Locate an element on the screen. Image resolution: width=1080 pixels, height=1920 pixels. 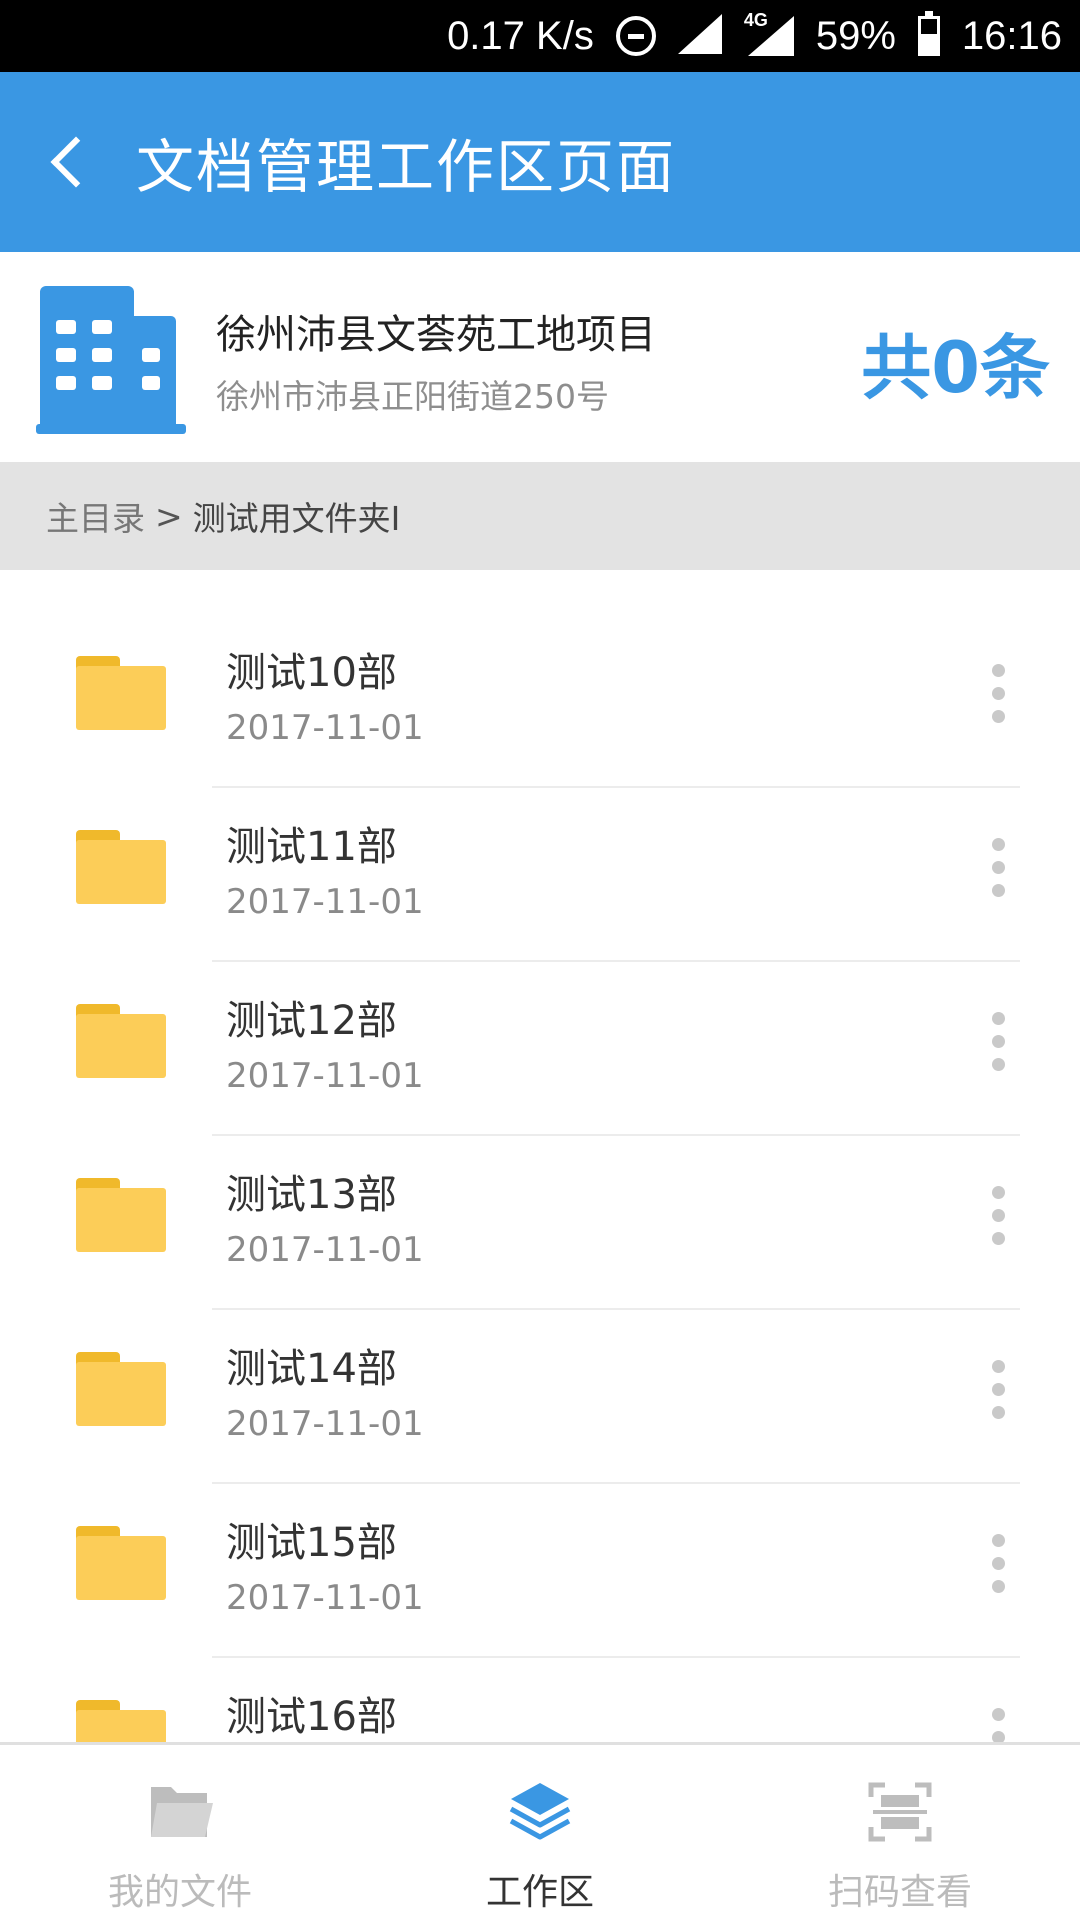
status-bar: 0.17 K/s 4G 59% 16:16 is located at coordinates (540, 36).